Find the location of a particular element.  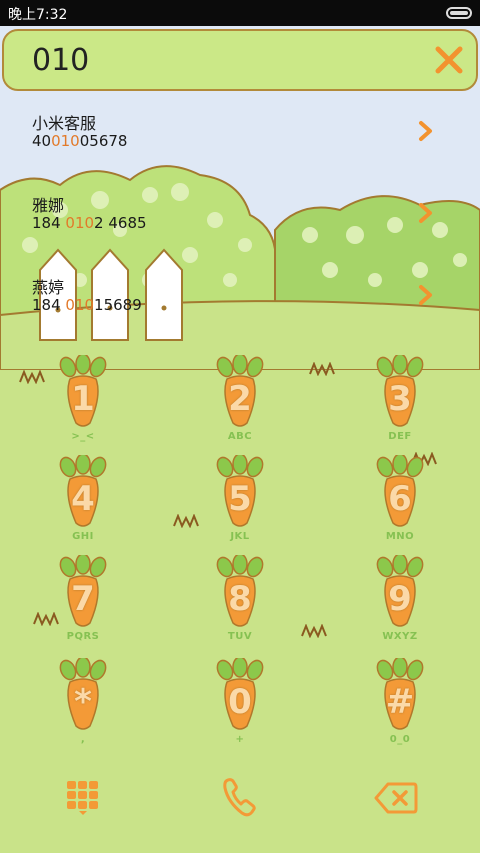

dial-key-letters: WXYZ is located at coordinates (400, 636).